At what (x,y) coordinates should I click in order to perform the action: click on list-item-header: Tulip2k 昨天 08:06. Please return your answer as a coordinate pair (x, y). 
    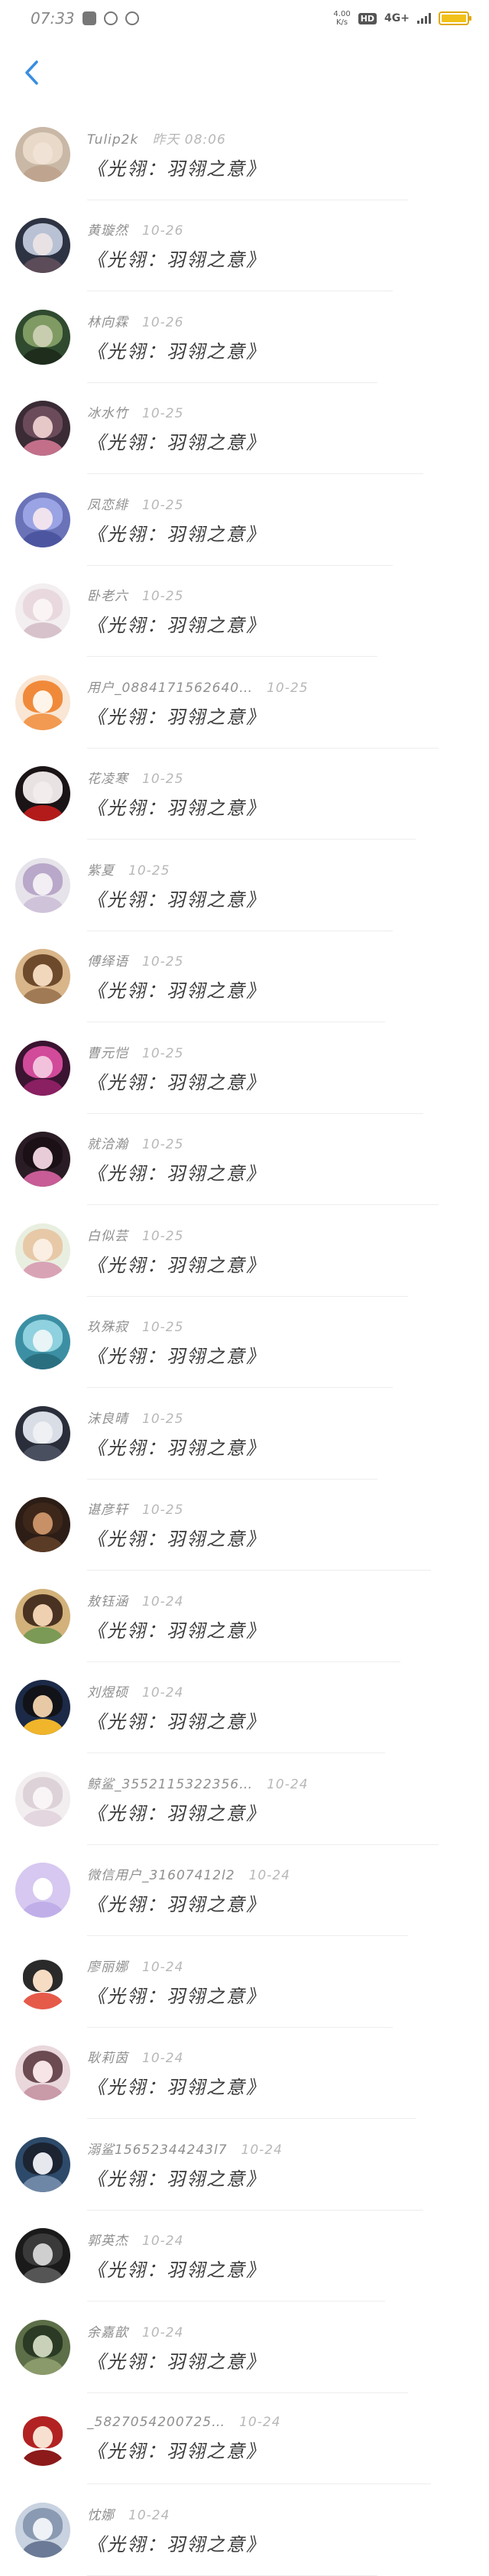
    Looking at the image, I should click on (176, 138).